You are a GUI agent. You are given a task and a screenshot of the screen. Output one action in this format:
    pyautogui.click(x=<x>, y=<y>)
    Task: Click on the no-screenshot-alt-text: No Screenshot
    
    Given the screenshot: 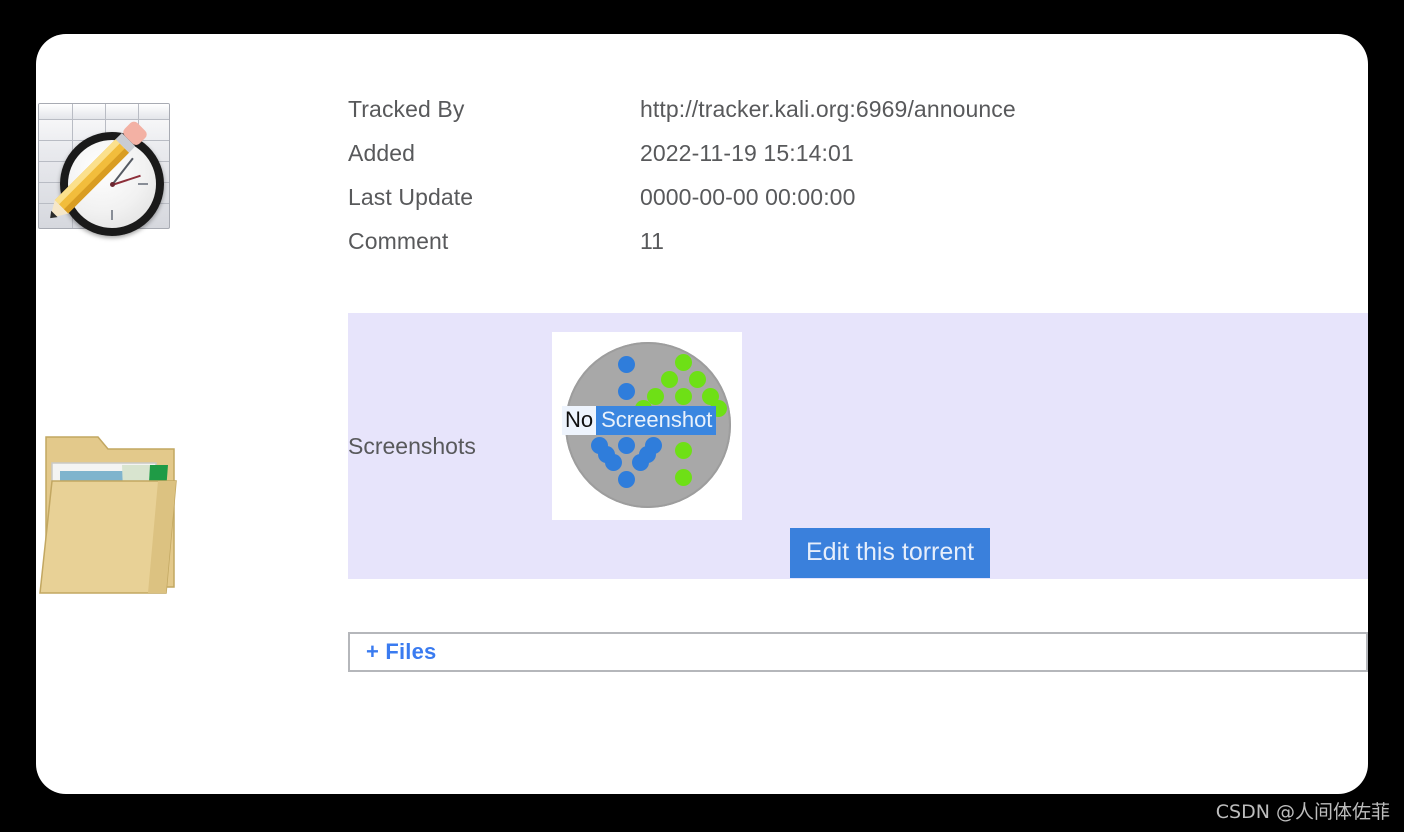 What is the action you would take?
    pyautogui.click(x=639, y=420)
    